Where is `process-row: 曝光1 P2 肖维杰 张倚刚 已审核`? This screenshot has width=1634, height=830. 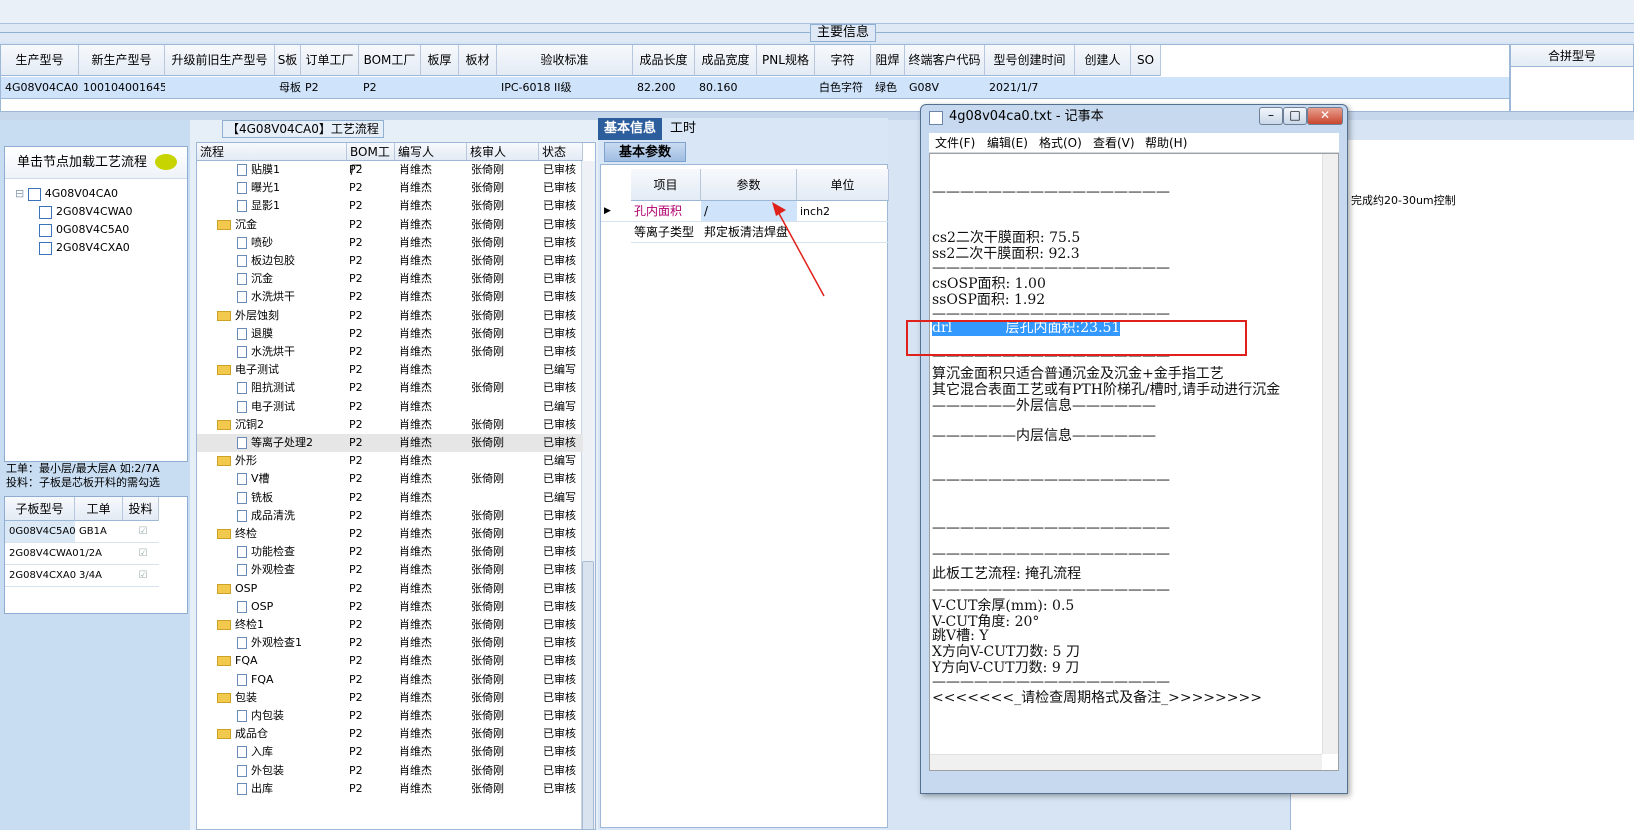
process-row: 曝光1 P2 肖维杰 张倚刚 已审核 is located at coordinates (390, 188).